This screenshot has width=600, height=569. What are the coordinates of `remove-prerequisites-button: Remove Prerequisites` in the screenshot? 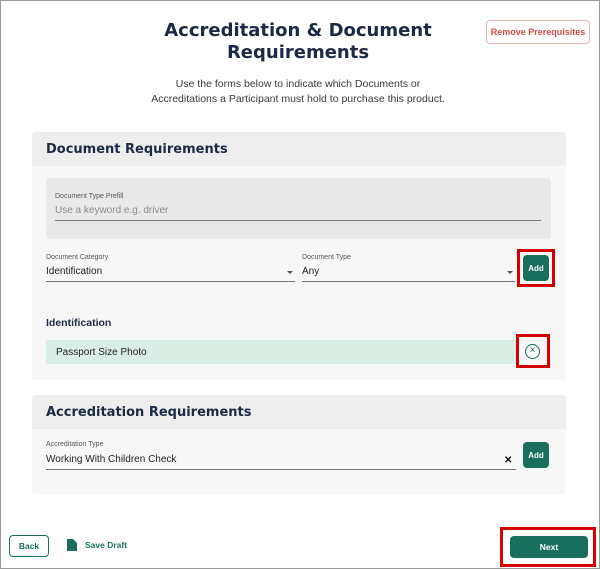 It's located at (538, 32).